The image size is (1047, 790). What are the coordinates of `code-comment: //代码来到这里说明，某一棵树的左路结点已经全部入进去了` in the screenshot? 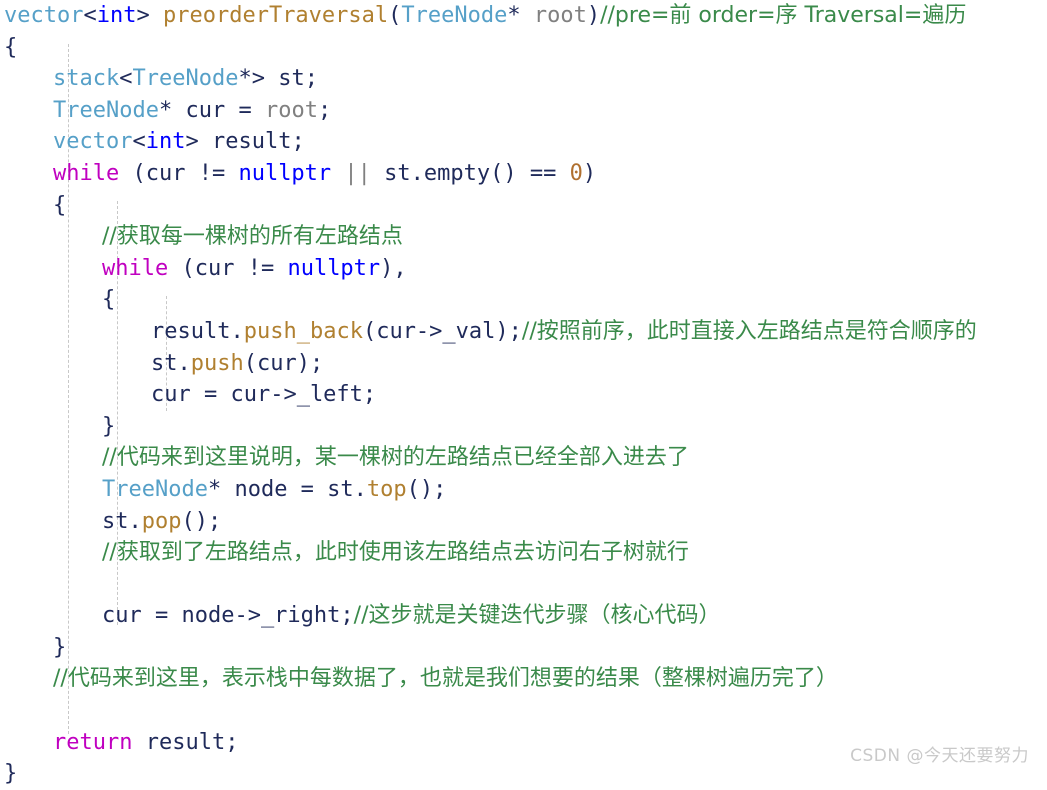 It's located at (395, 458).